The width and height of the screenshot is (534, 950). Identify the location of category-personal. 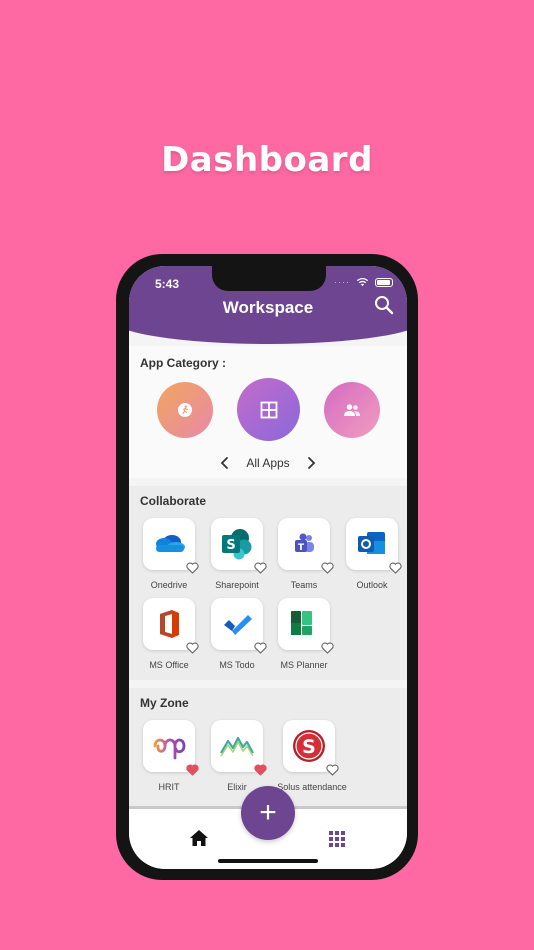
(185, 410).